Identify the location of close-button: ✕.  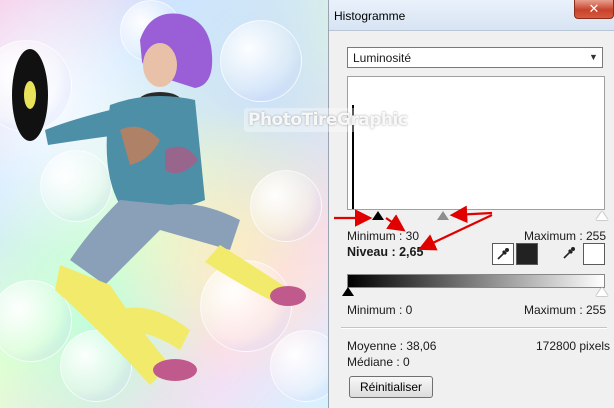
(594, 9).